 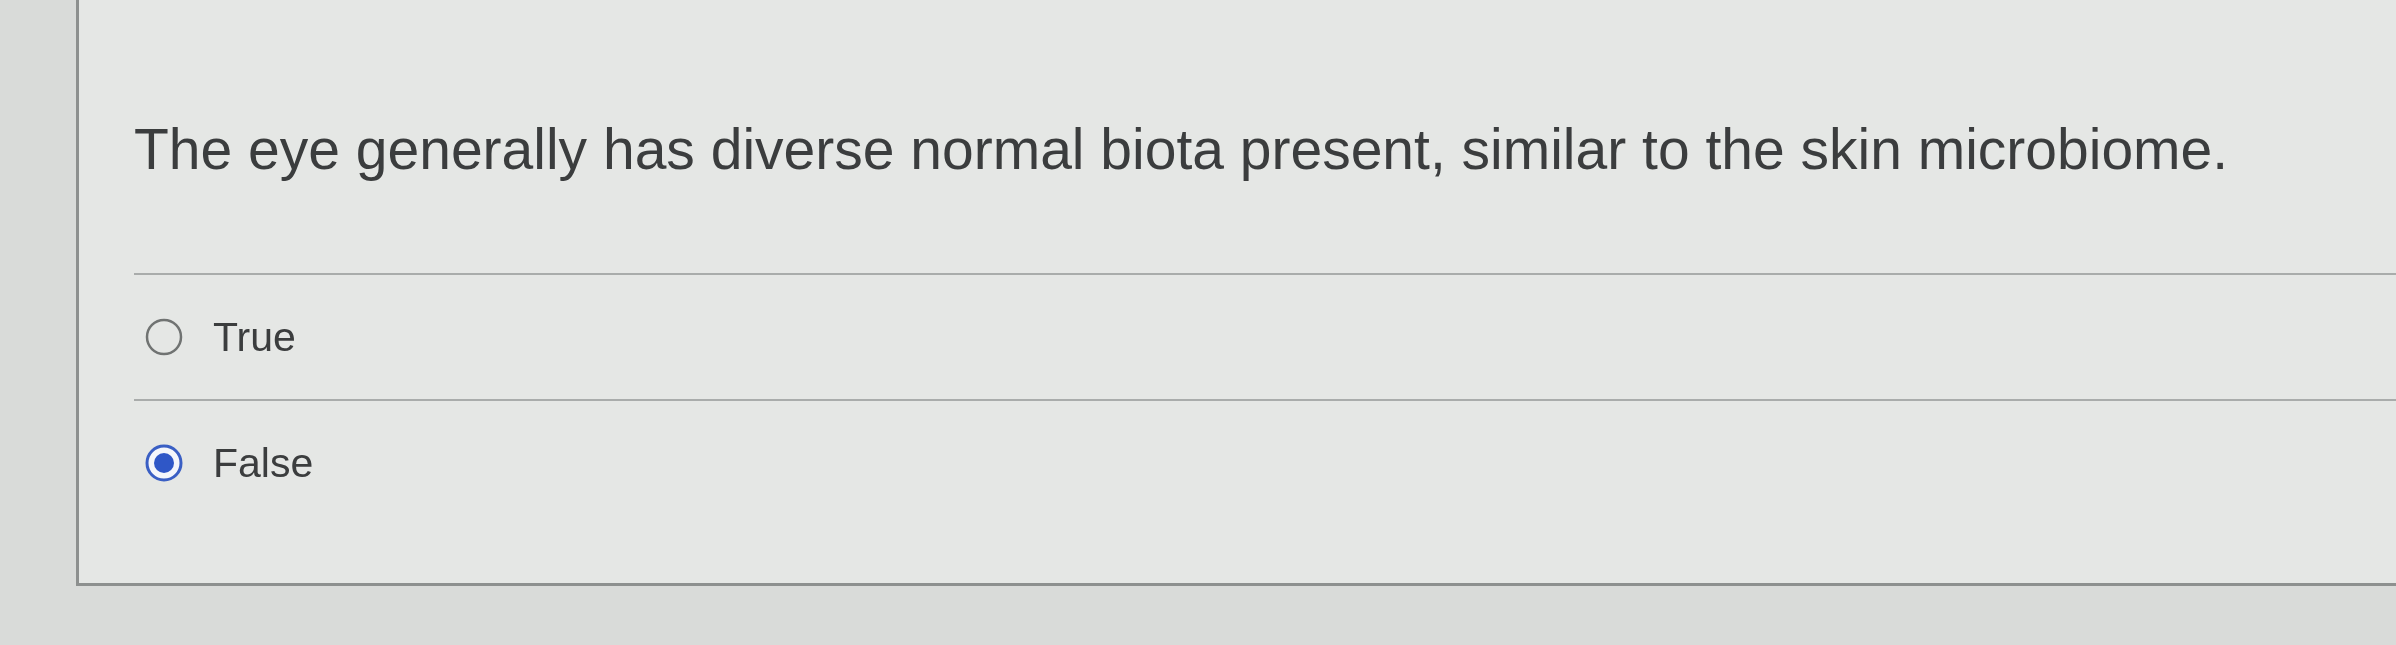 What do you see at coordinates (263, 463) in the screenshot?
I see `option-label: False` at bounding box center [263, 463].